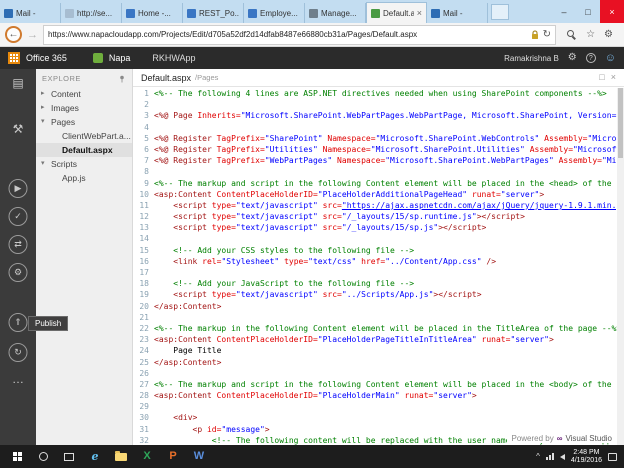 The width and height of the screenshot is (624, 468). Describe the element at coordinates (590, 58) in the screenshot. I see `help-icon: ?` at that location.